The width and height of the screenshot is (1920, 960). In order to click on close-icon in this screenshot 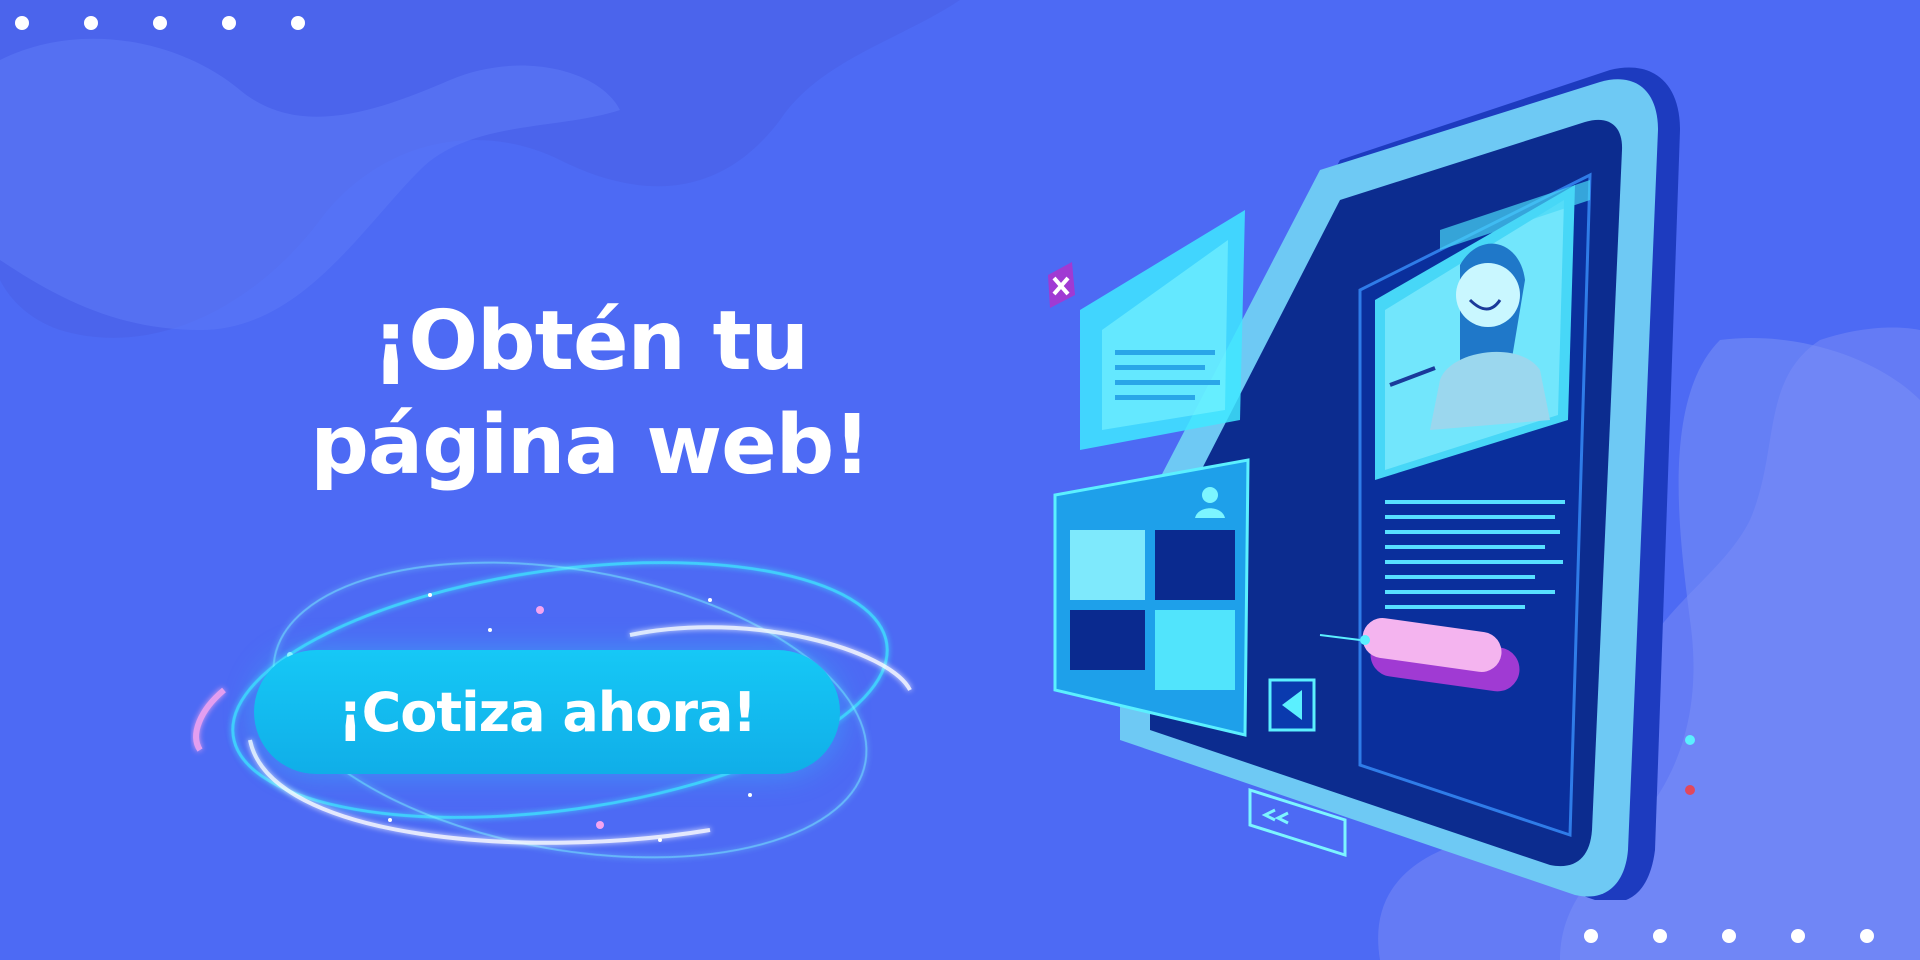, I will do `click(1061, 285)`.